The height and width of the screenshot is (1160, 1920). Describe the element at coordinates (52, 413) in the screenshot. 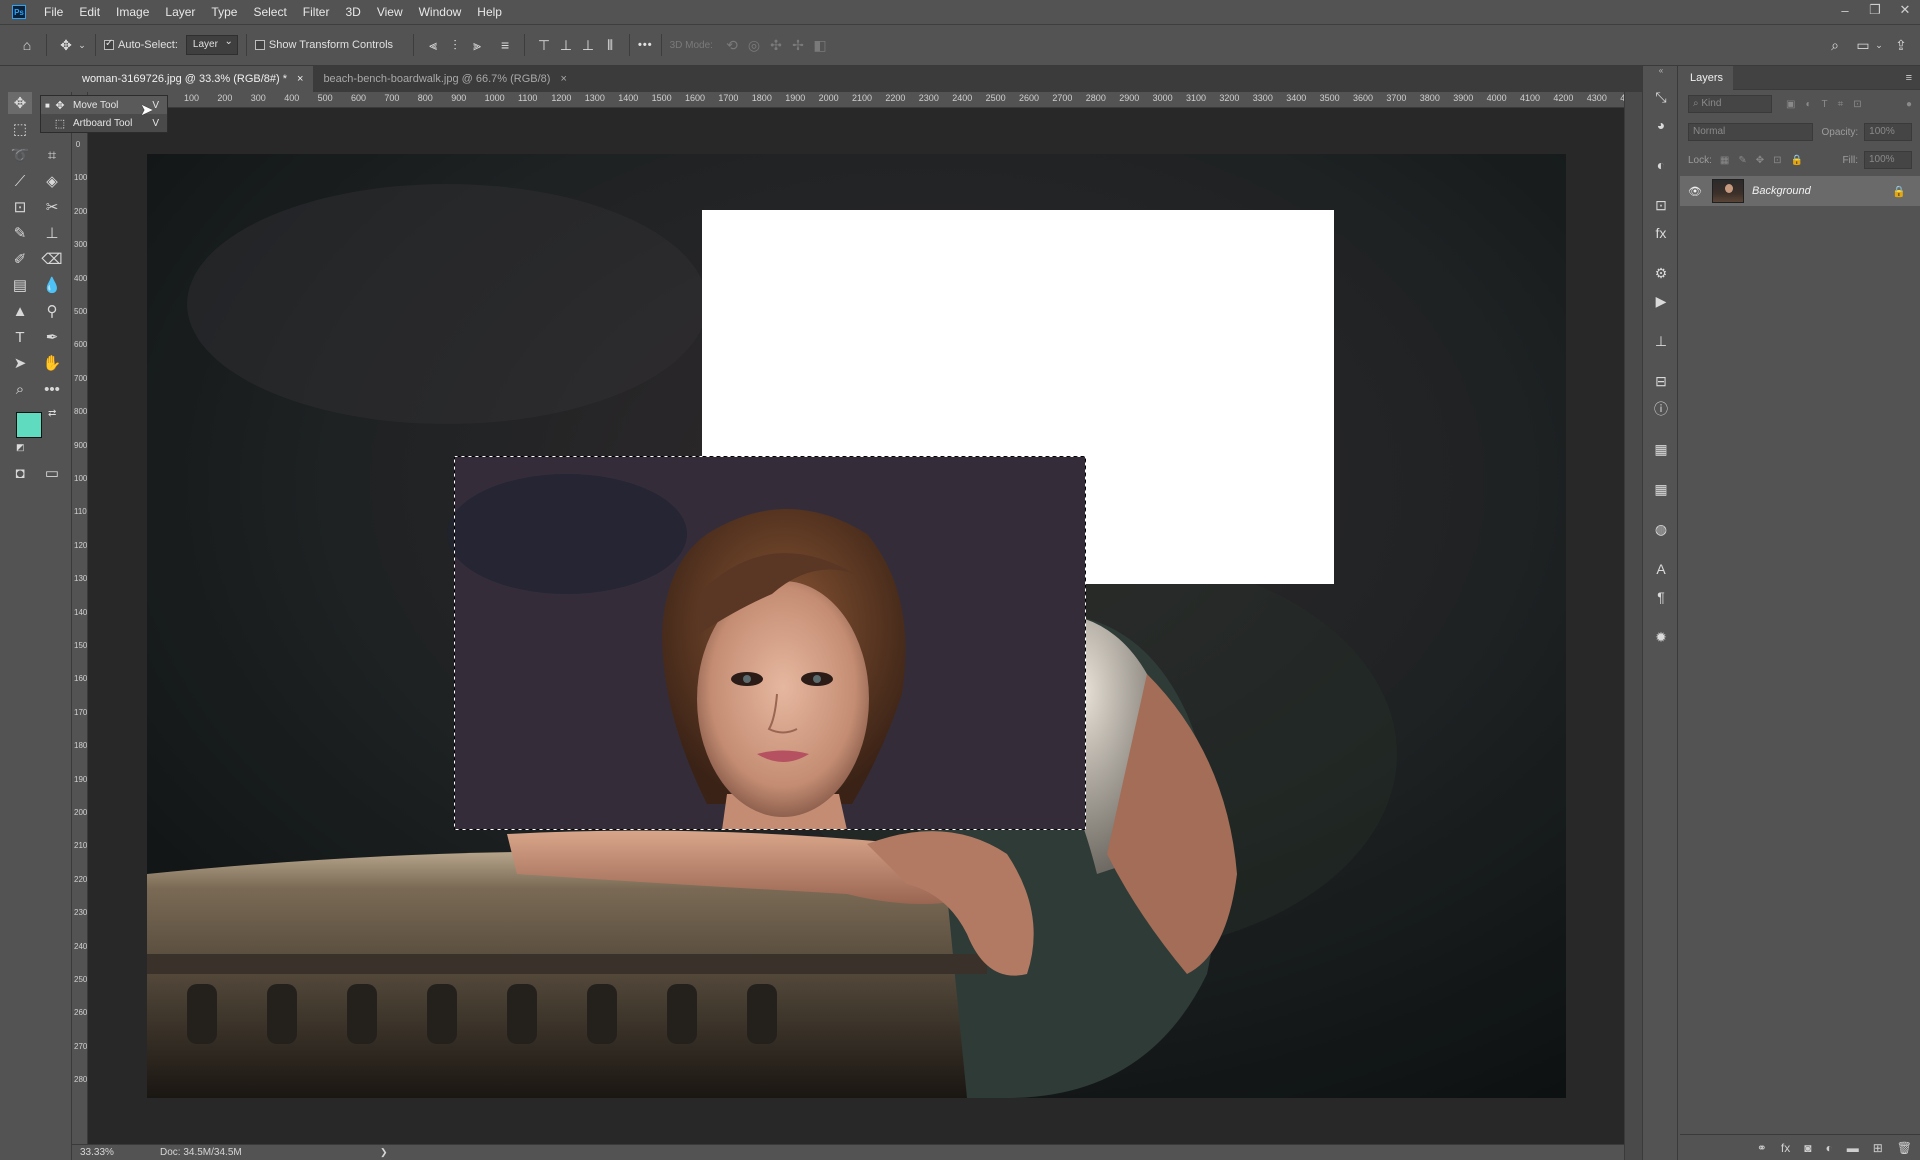

I see `swap-colors-icon: ⇄` at that location.